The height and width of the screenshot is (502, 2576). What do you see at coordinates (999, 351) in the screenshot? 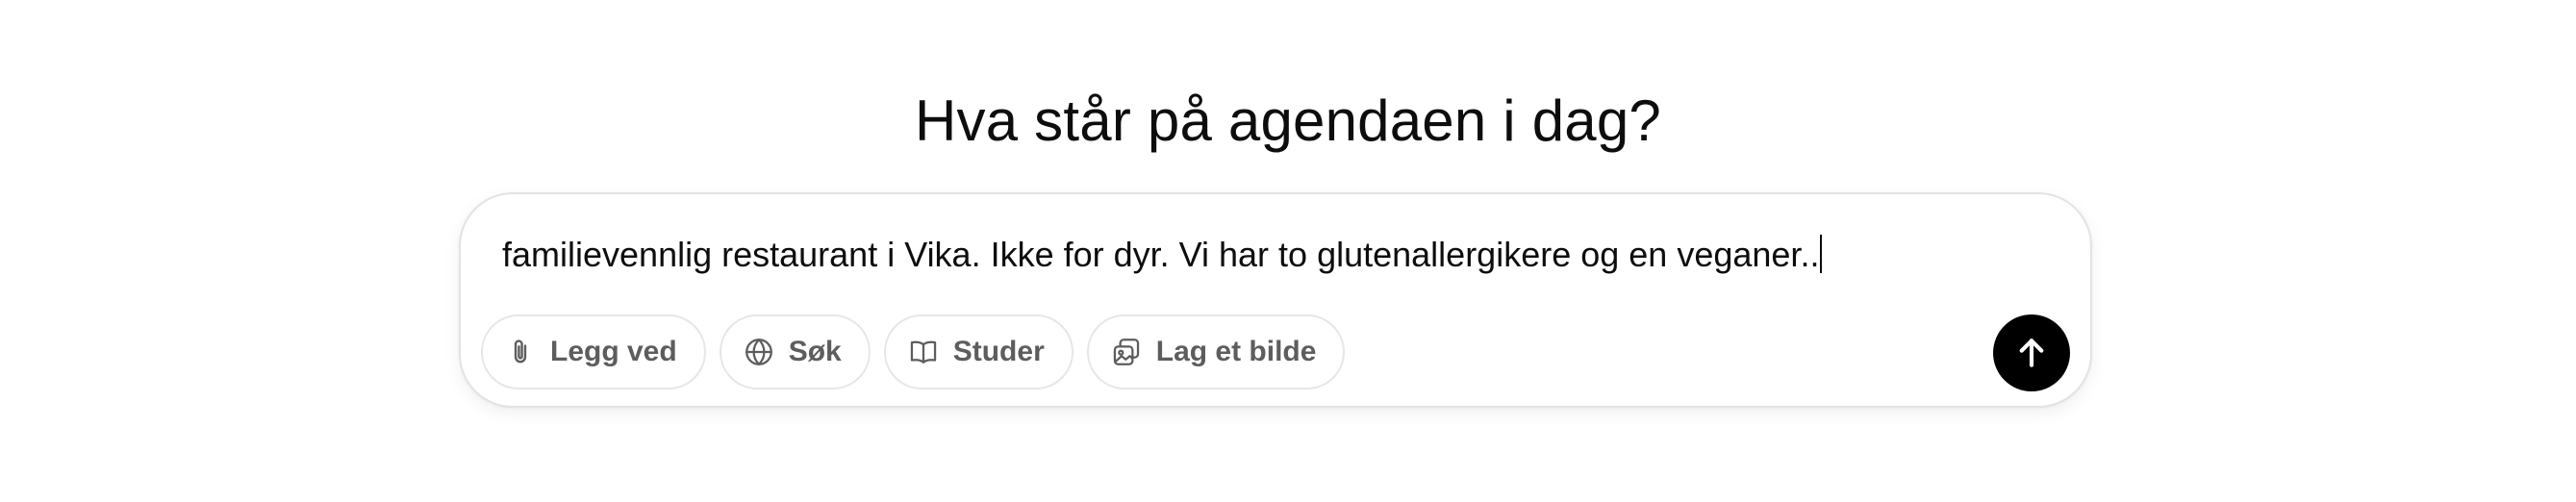
I see `study-button-label: Studer` at bounding box center [999, 351].